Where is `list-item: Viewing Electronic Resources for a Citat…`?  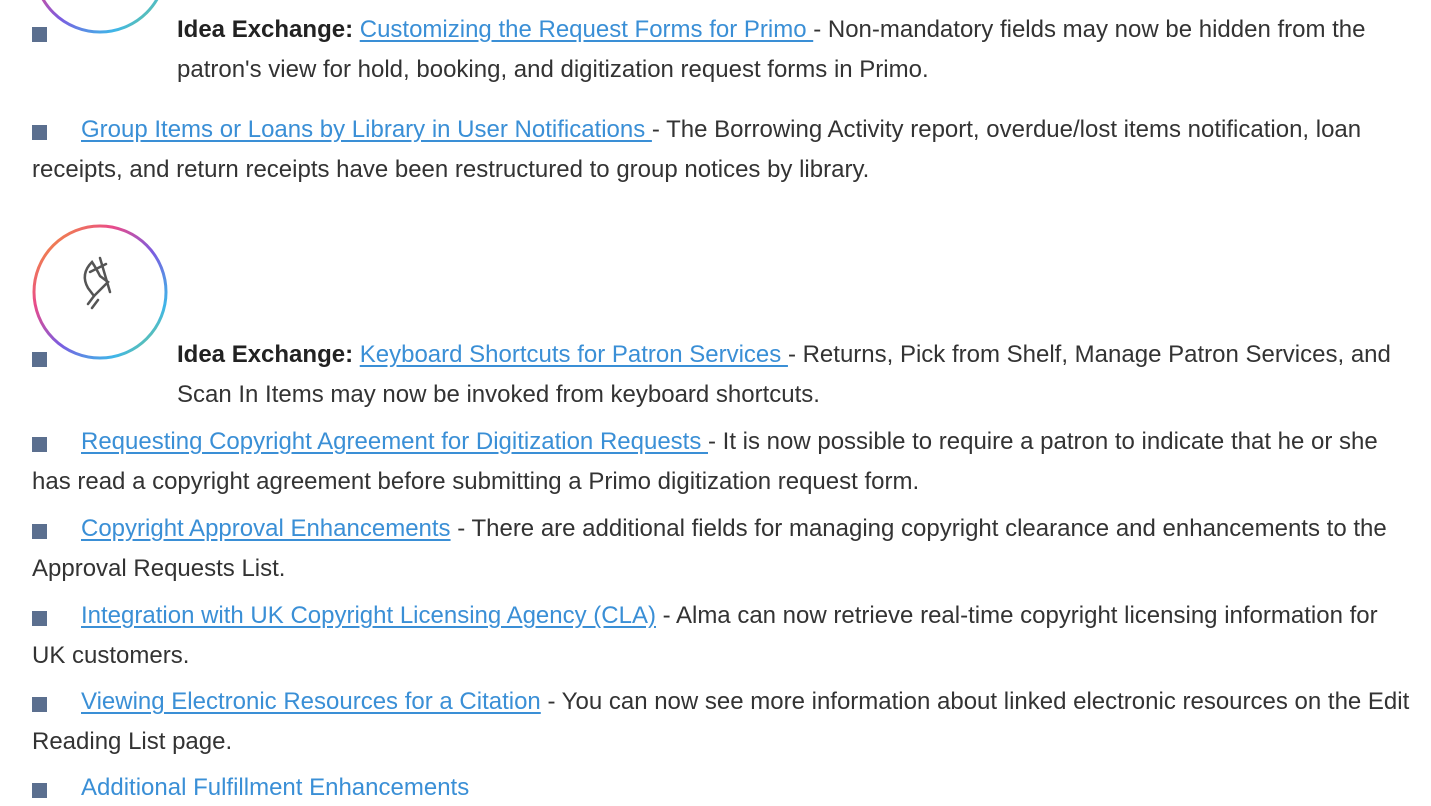 list-item: Viewing Electronic Resources for a Citat… is located at coordinates (724, 722).